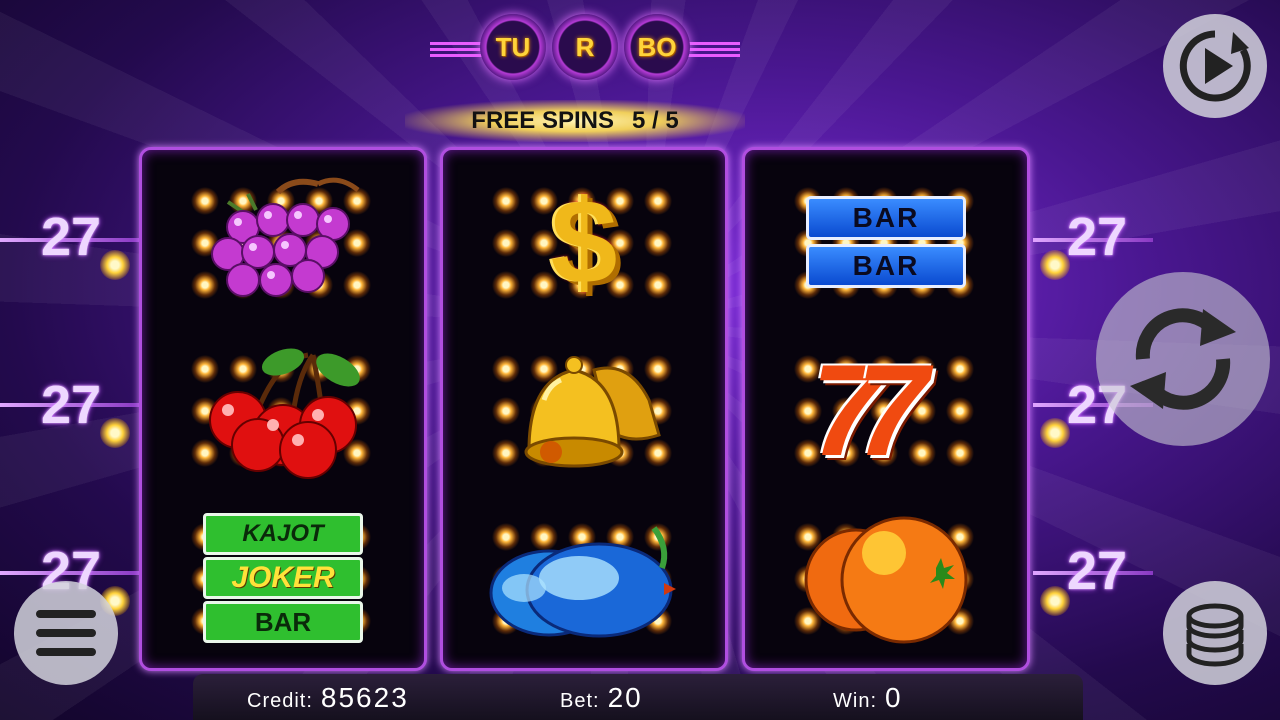  I want to click on menu-icon, so click(66, 633).